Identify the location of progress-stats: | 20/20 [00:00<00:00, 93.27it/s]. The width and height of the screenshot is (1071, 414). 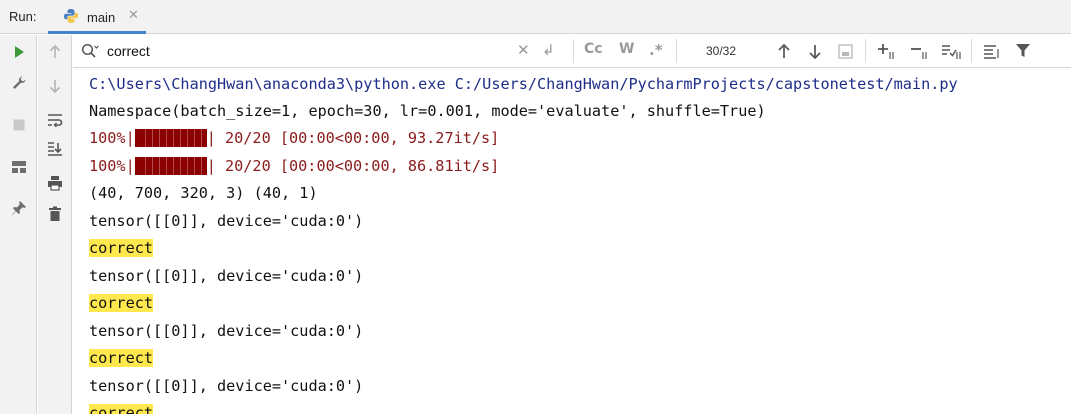
(353, 138).